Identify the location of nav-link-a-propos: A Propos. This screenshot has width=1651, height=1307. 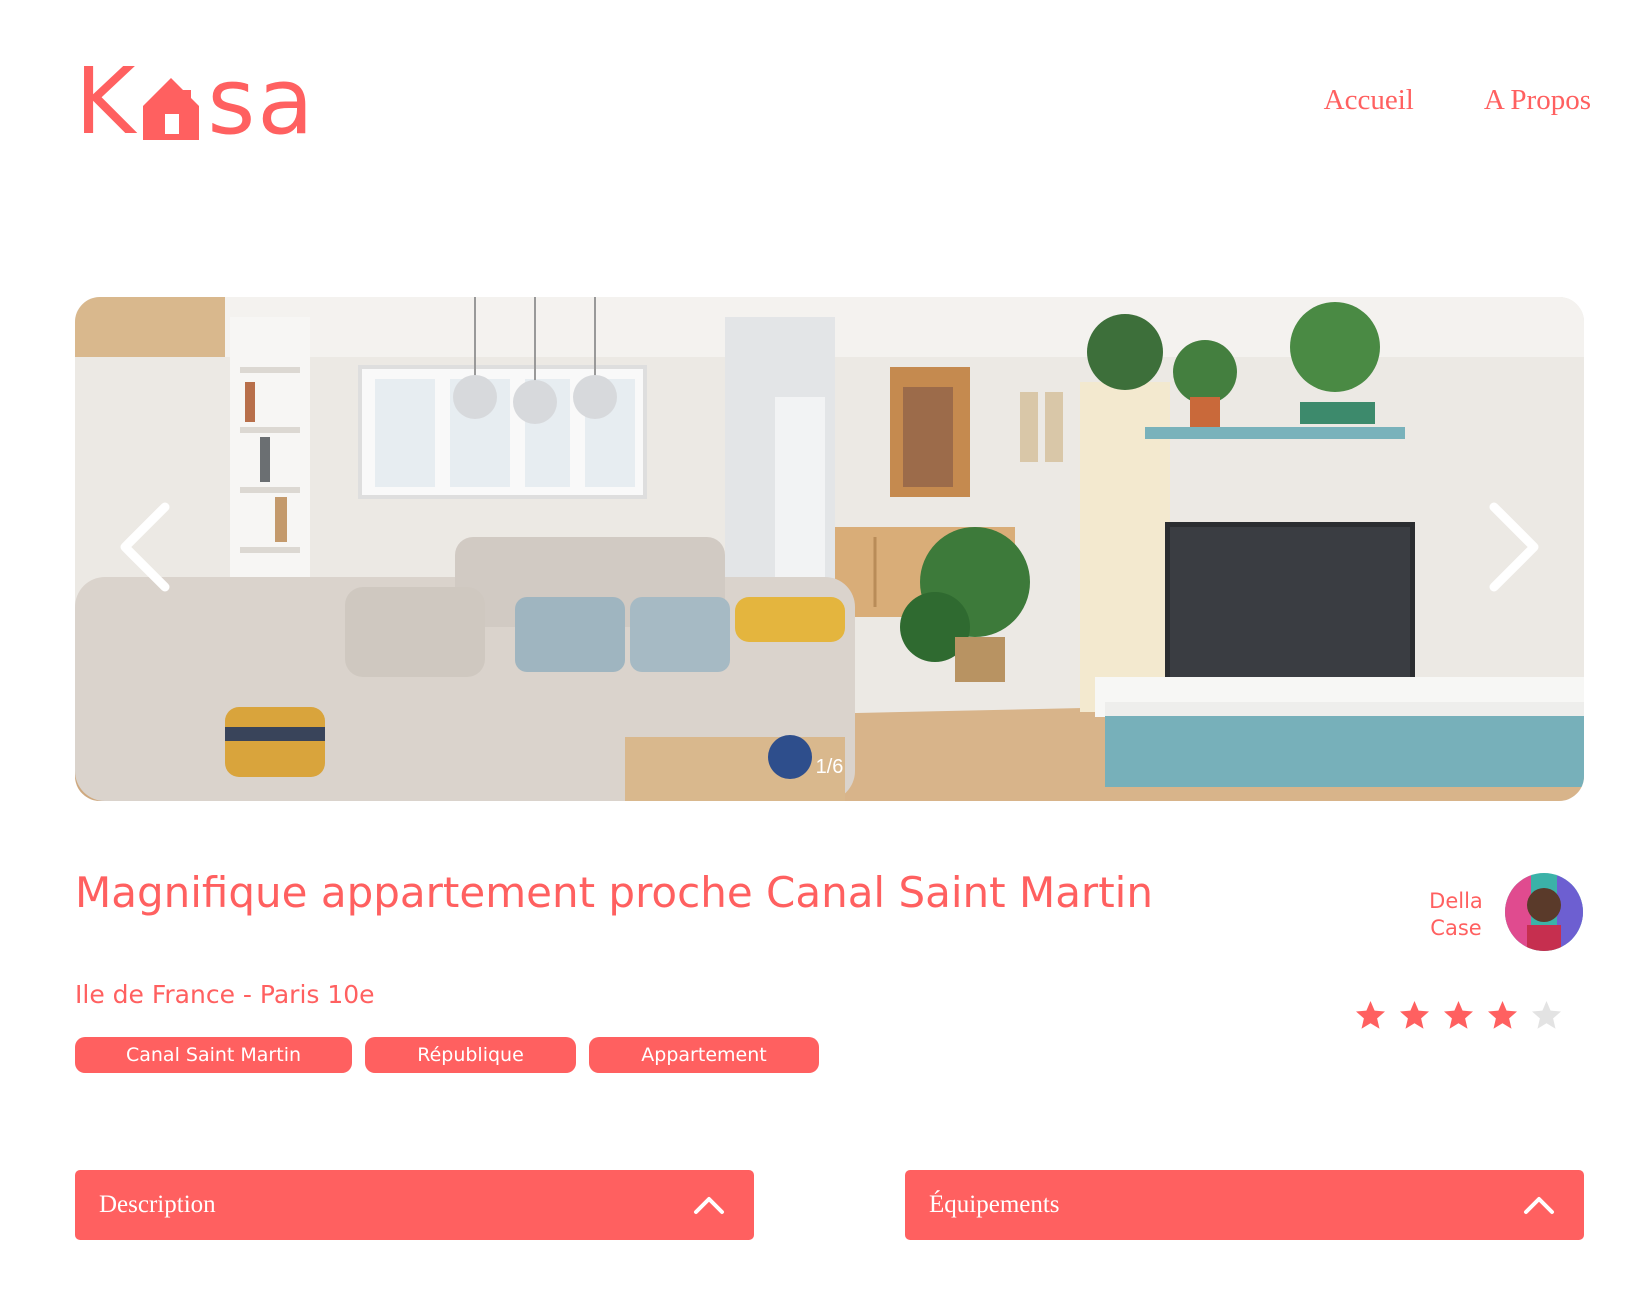
(1537, 100).